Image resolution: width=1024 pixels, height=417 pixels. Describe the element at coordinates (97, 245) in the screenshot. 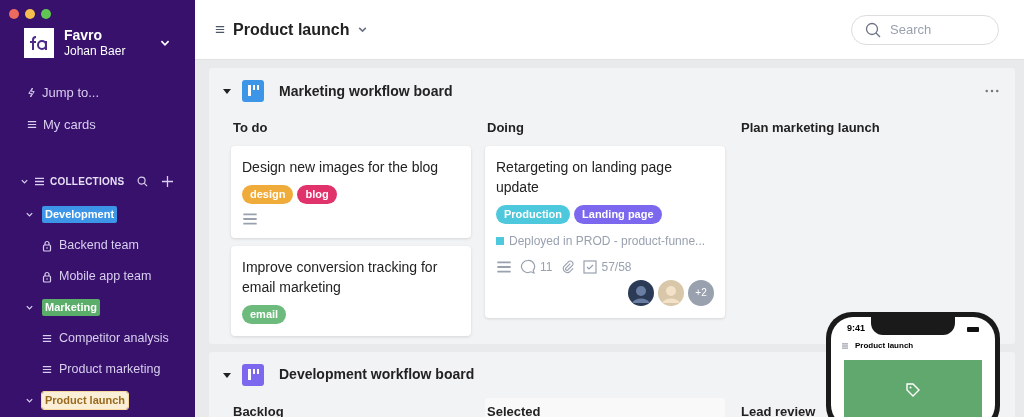

I see `collection-item: Backend team` at that location.